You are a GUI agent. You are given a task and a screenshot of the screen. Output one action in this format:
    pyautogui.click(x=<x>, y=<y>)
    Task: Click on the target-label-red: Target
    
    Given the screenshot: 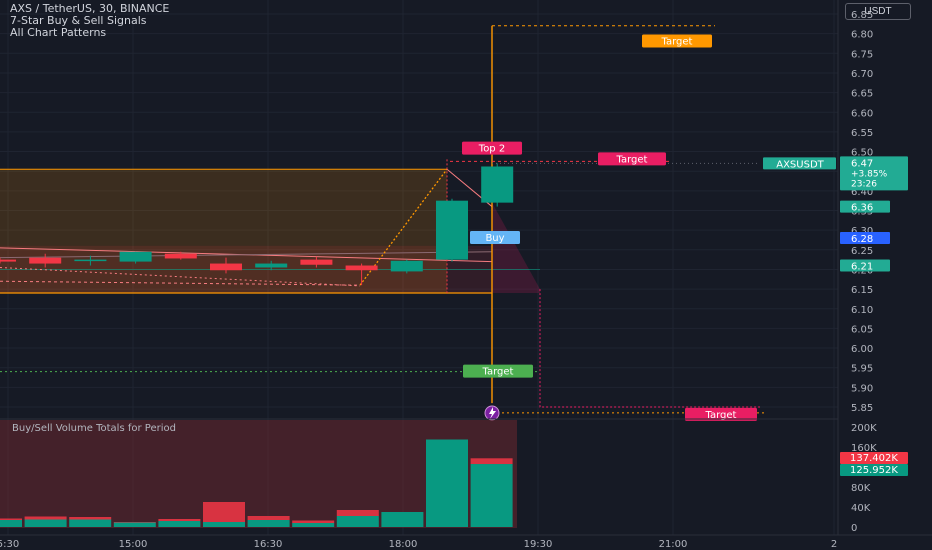 What is the action you would take?
    pyautogui.click(x=632, y=159)
    